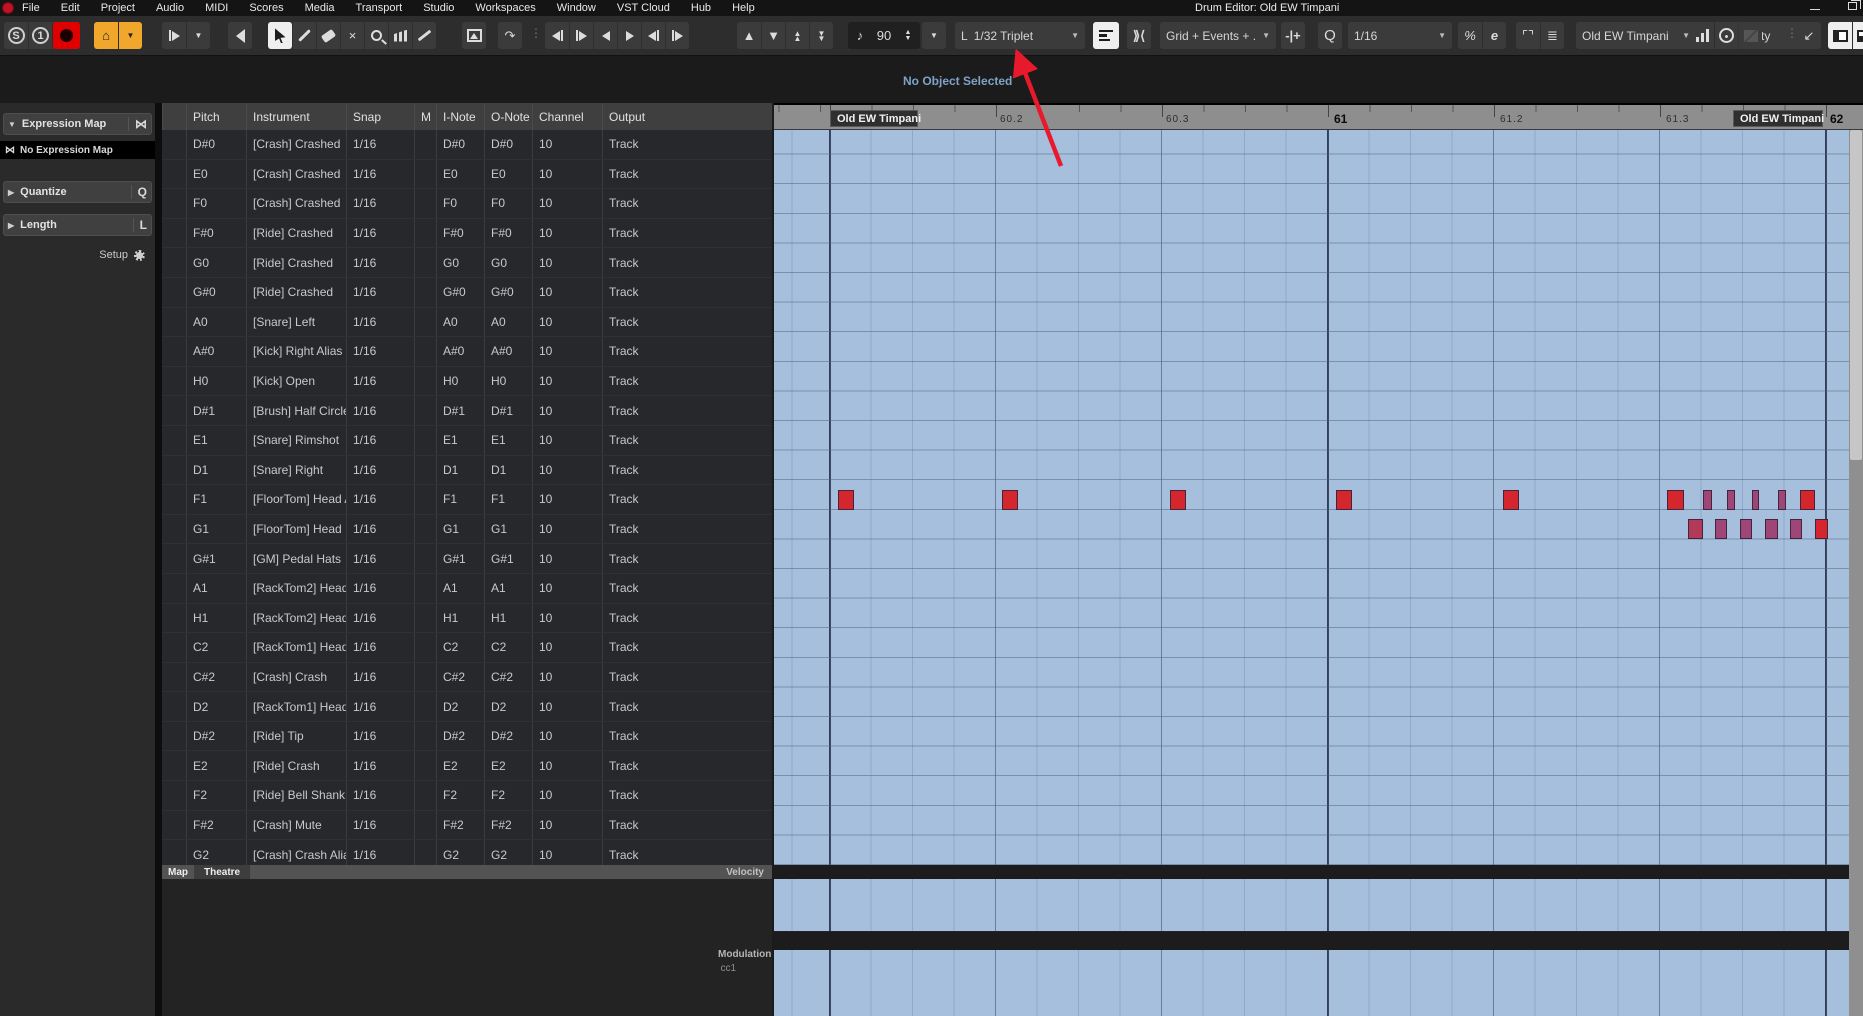 The image size is (1863, 1016). I want to click on drum-row-g1: G1 [FloorTom] Head 1/16 G1 G1 10 Track, so click(467, 529).